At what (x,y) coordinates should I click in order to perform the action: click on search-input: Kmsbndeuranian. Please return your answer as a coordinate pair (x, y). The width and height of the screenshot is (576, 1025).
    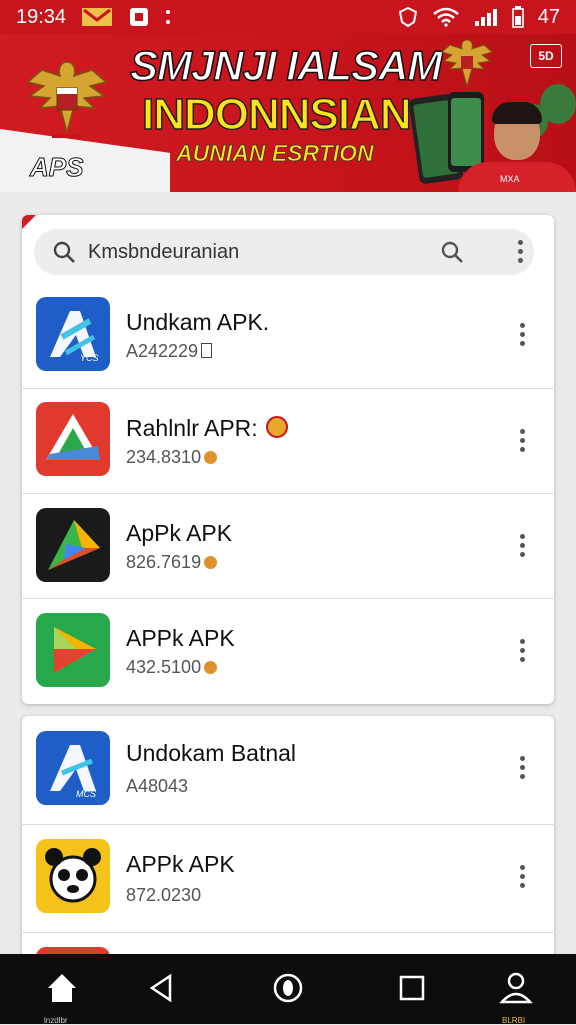
    Looking at the image, I should click on (163, 252).